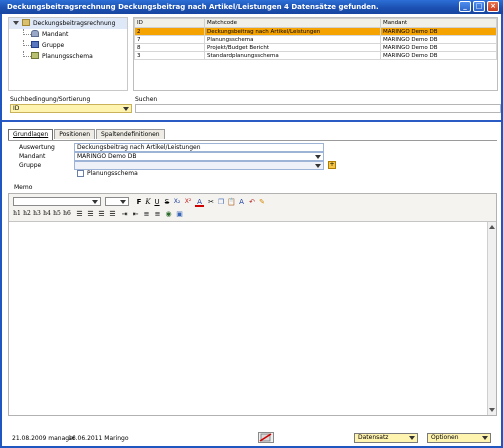  I want to click on tree-item-planungsschema: Planungsschema, so click(68, 56).